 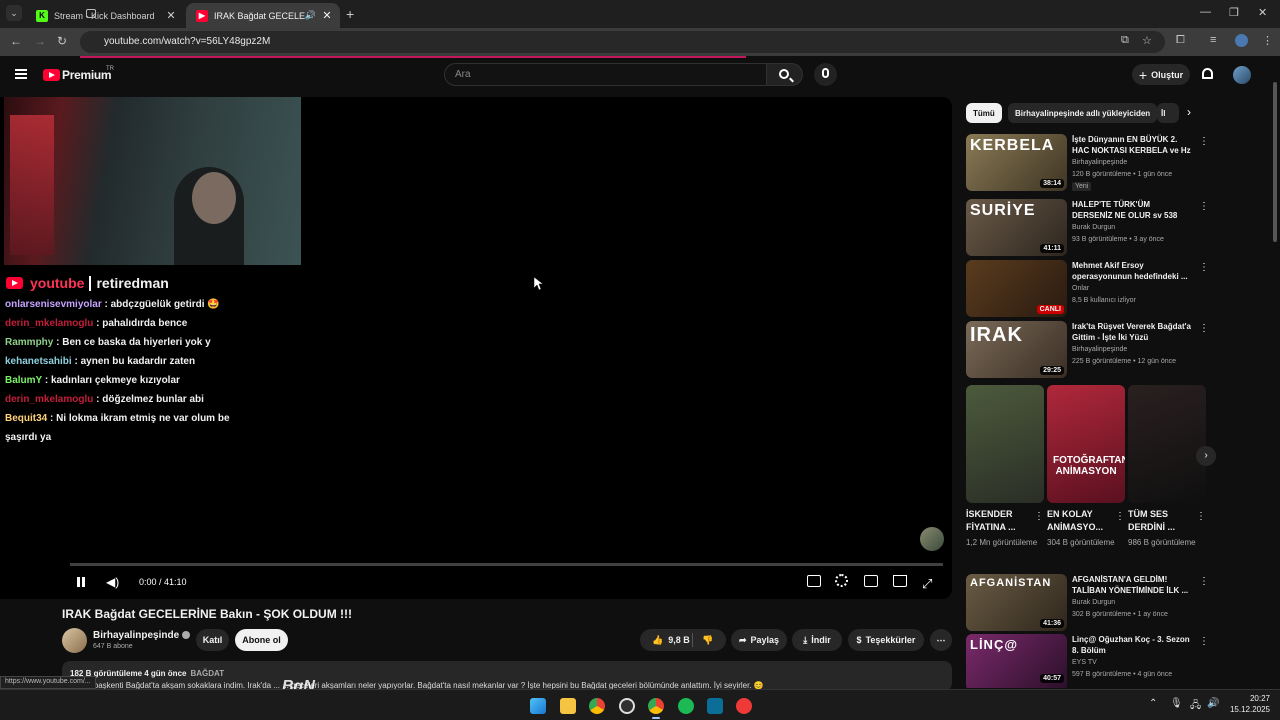 What do you see at coordinates (707, 640) in the screenshot?
I see `thumbs-down-icon: 👎` at bounding box center [707, 640].